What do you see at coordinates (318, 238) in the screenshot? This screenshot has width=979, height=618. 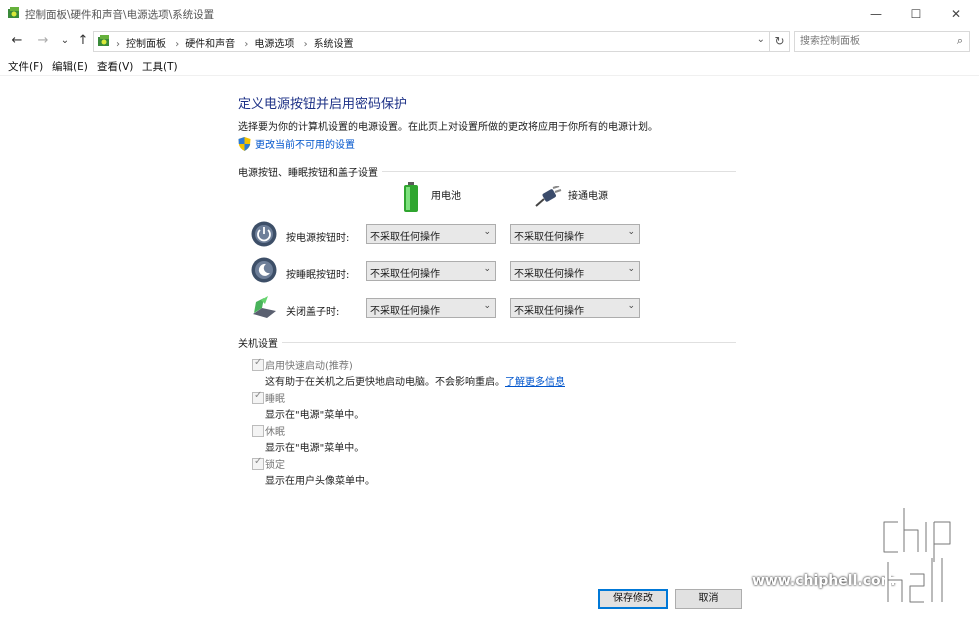 I see `row-label-power-button: 按电源按钮时:` at bounding box center [318, 238].